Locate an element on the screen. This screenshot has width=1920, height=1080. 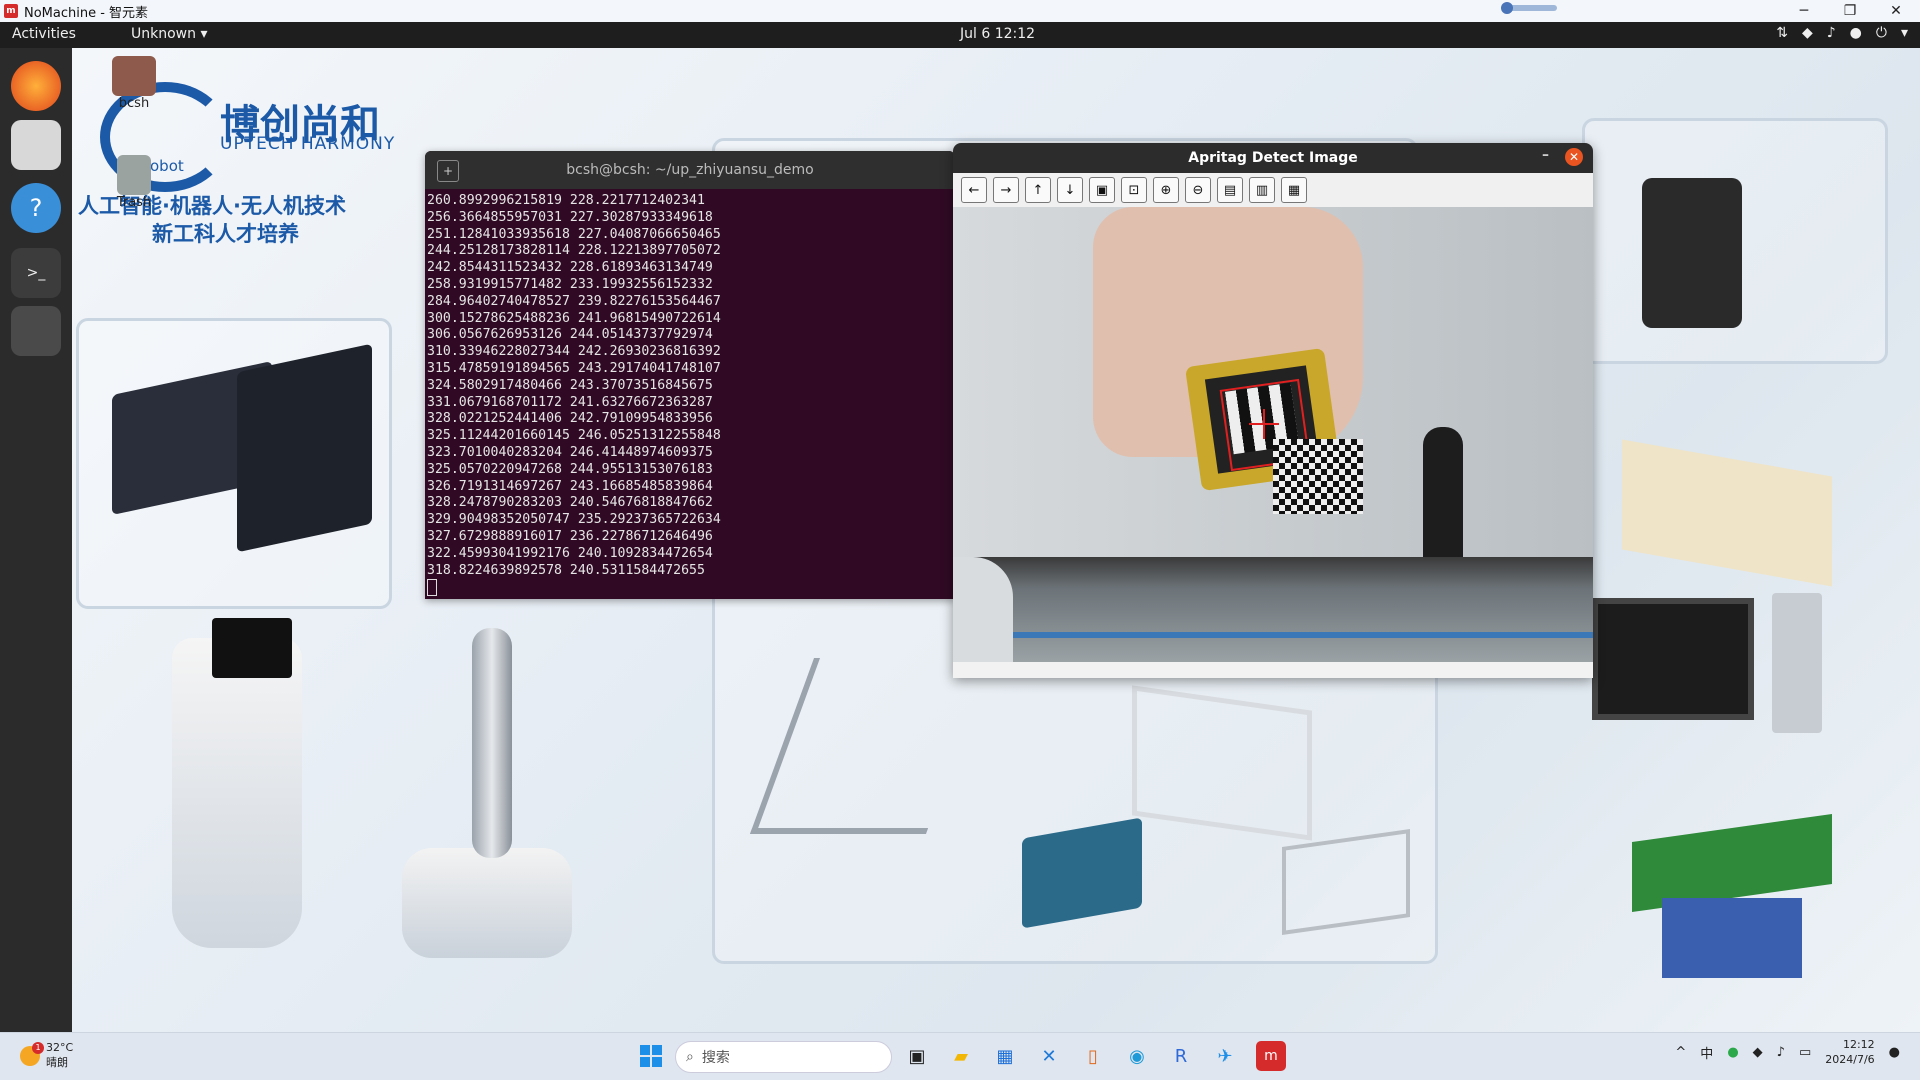
notification-badge: 1 is located at coordinates (38, 1047).